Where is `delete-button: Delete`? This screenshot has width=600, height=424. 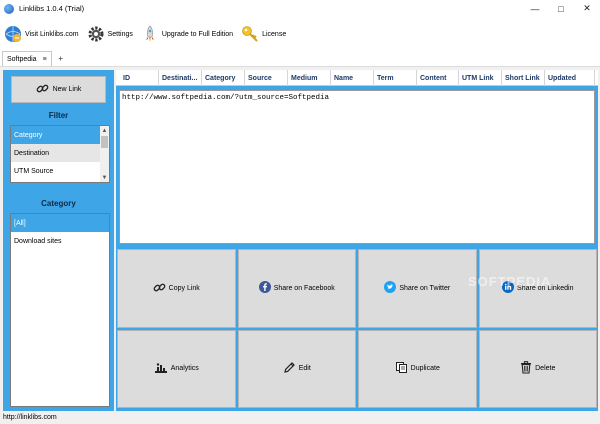
delete-button: Delete is located at coordinates (537, 368).